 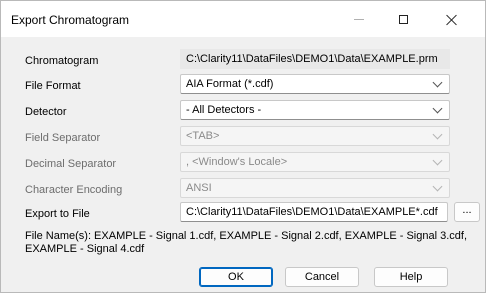 I want to click on maximize-button, so click(x=403, y=19).